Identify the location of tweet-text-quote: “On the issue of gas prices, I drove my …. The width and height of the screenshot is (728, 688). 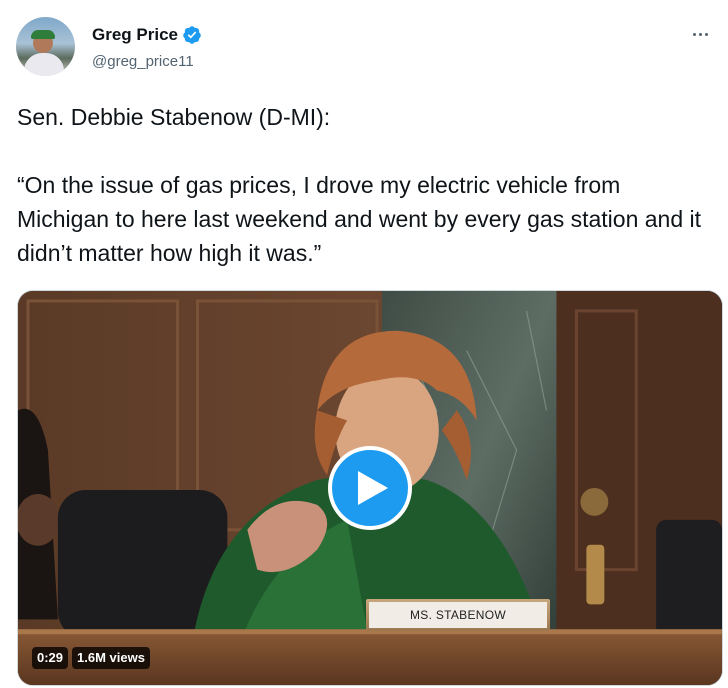
(359, 219).